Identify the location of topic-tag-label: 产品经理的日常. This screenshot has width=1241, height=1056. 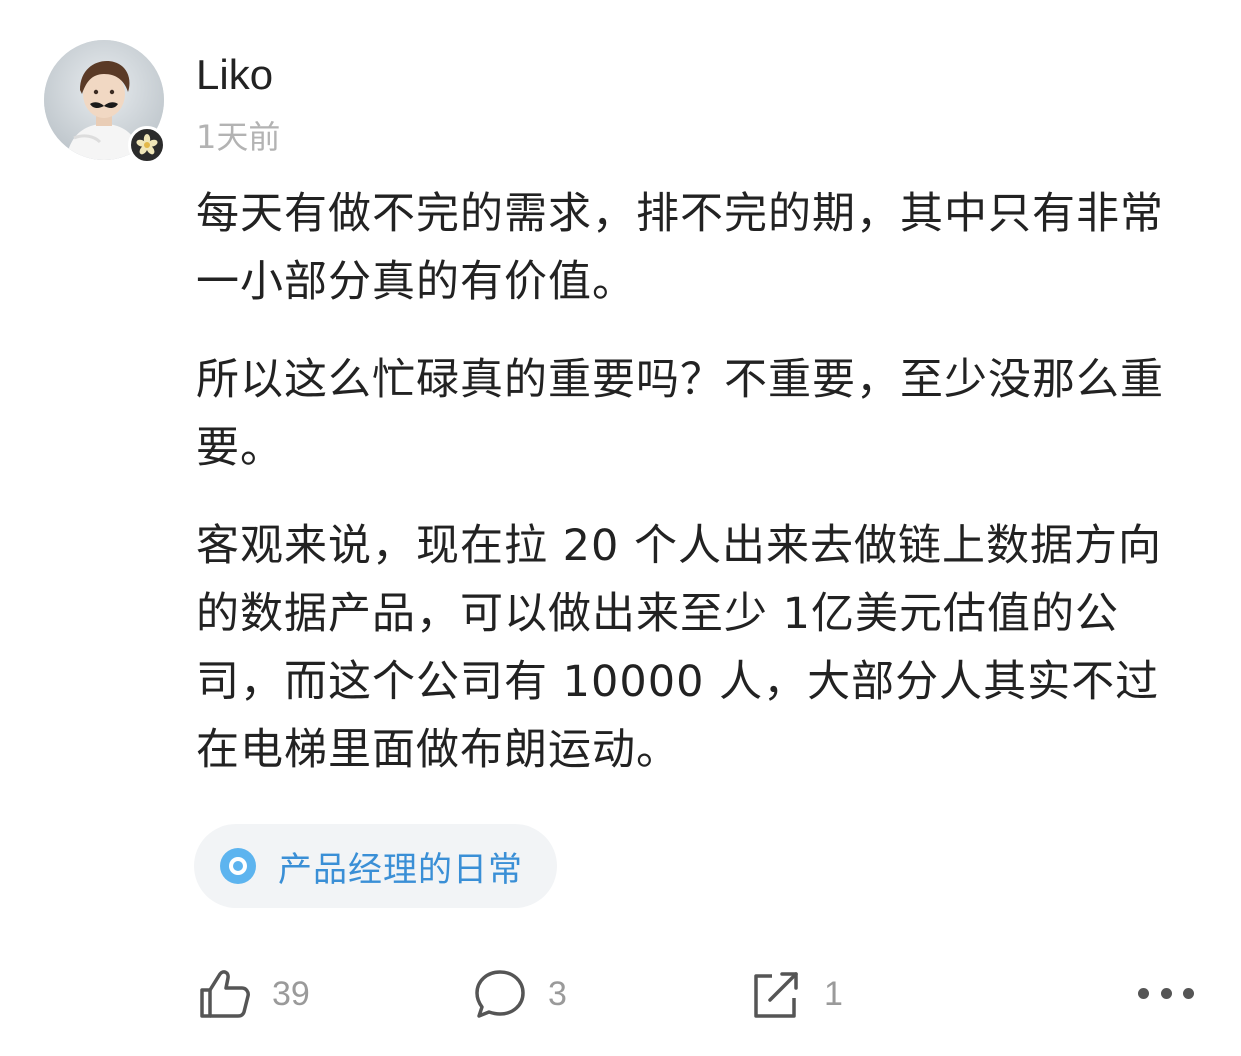
(400, 869).